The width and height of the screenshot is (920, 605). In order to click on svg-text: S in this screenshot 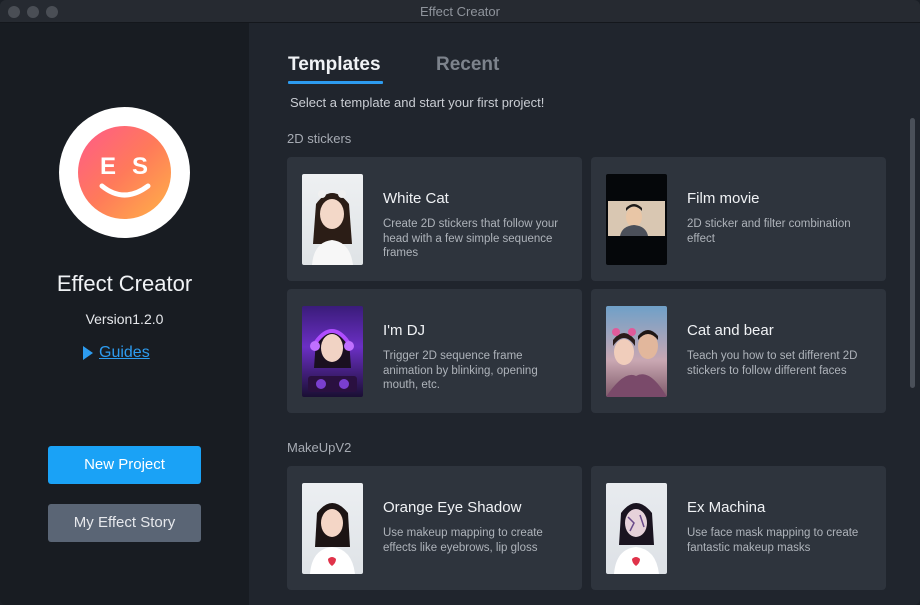, I will do `click(140, 166)`.